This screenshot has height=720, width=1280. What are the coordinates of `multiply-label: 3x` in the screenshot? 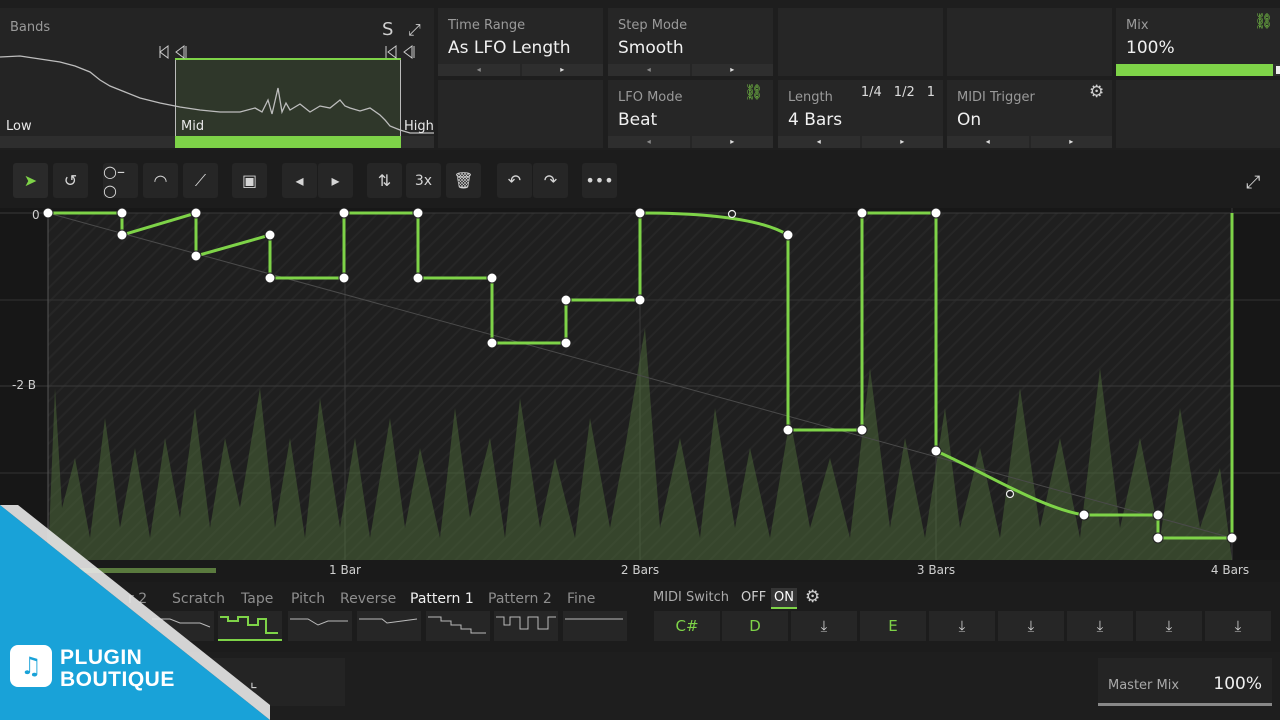 It's located at (423, 180).